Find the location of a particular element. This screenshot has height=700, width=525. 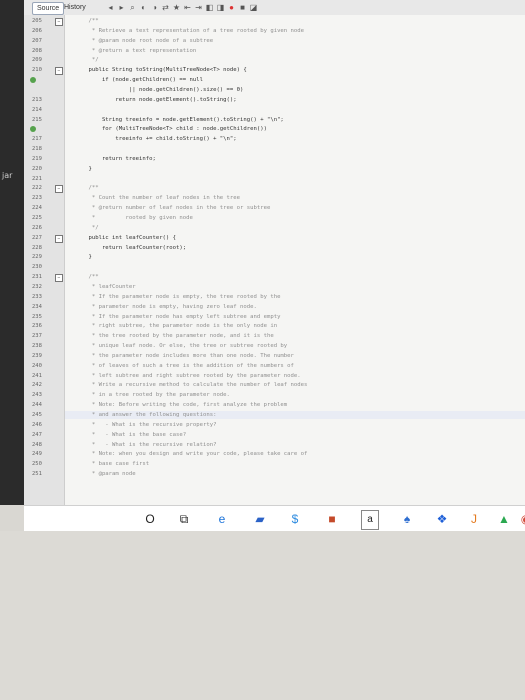

code-line: * leafCounter is located at coordinates (105, 286).